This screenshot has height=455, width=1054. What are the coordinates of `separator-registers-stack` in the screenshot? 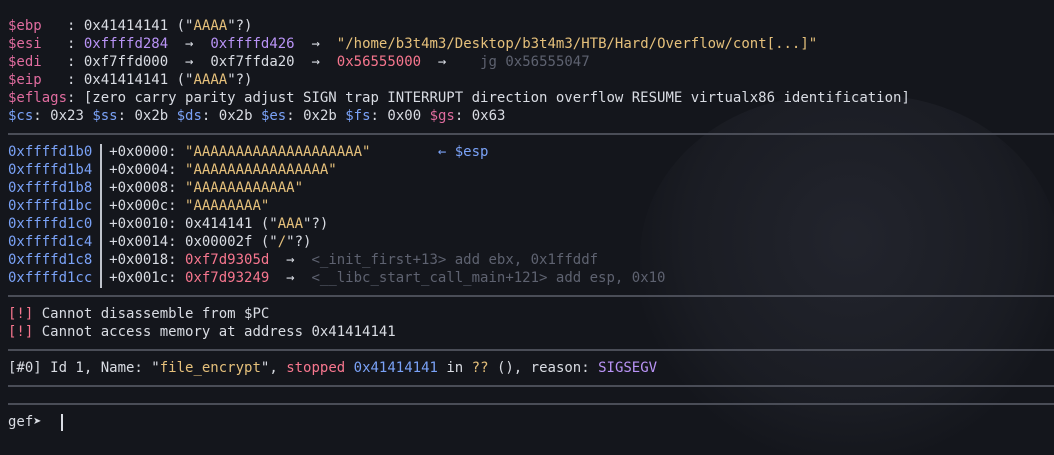 It's located at (531, 134).